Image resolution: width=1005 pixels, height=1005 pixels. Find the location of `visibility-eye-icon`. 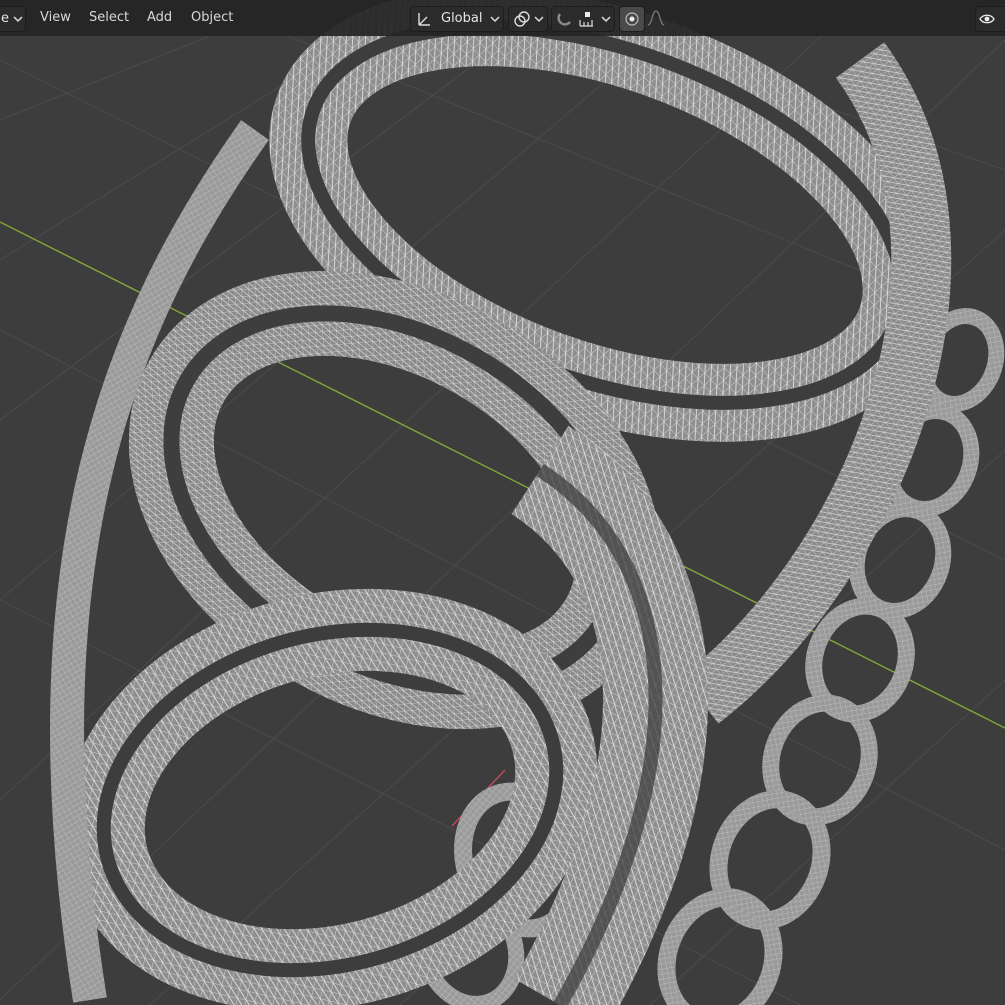

visibility-eye-icon is located at coordinates (987, 19).